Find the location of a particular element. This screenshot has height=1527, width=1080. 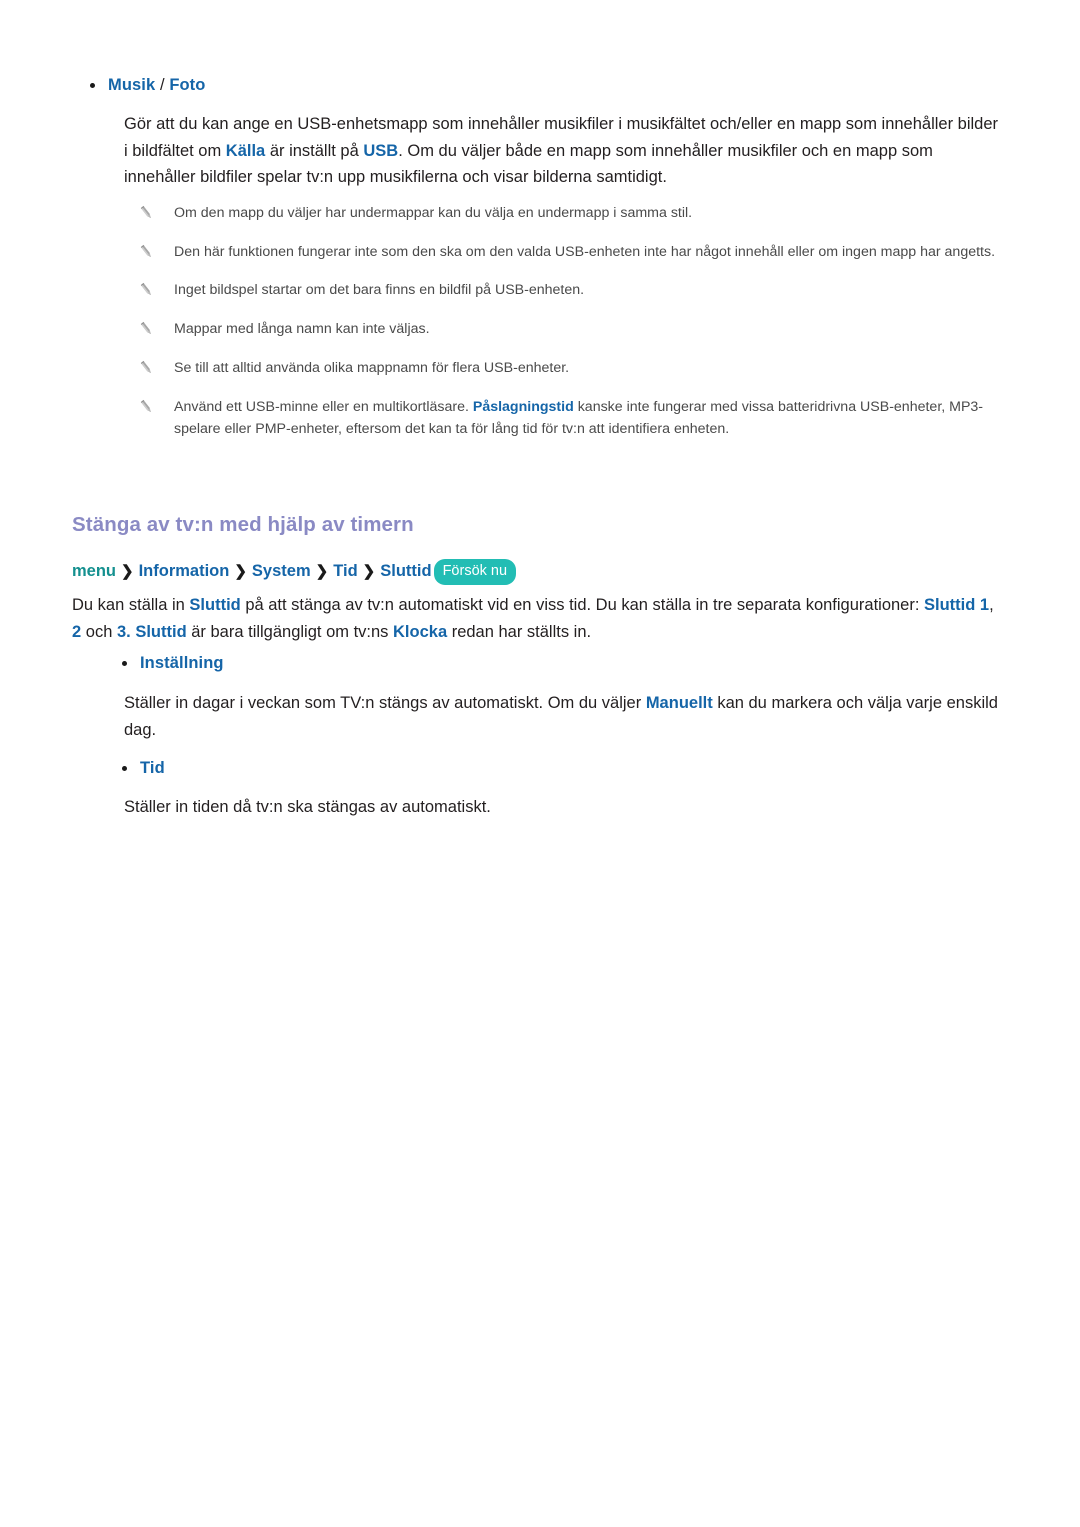

bullet-heading-musik-foto: Musik / Foto is located at coordinates (133, 85).